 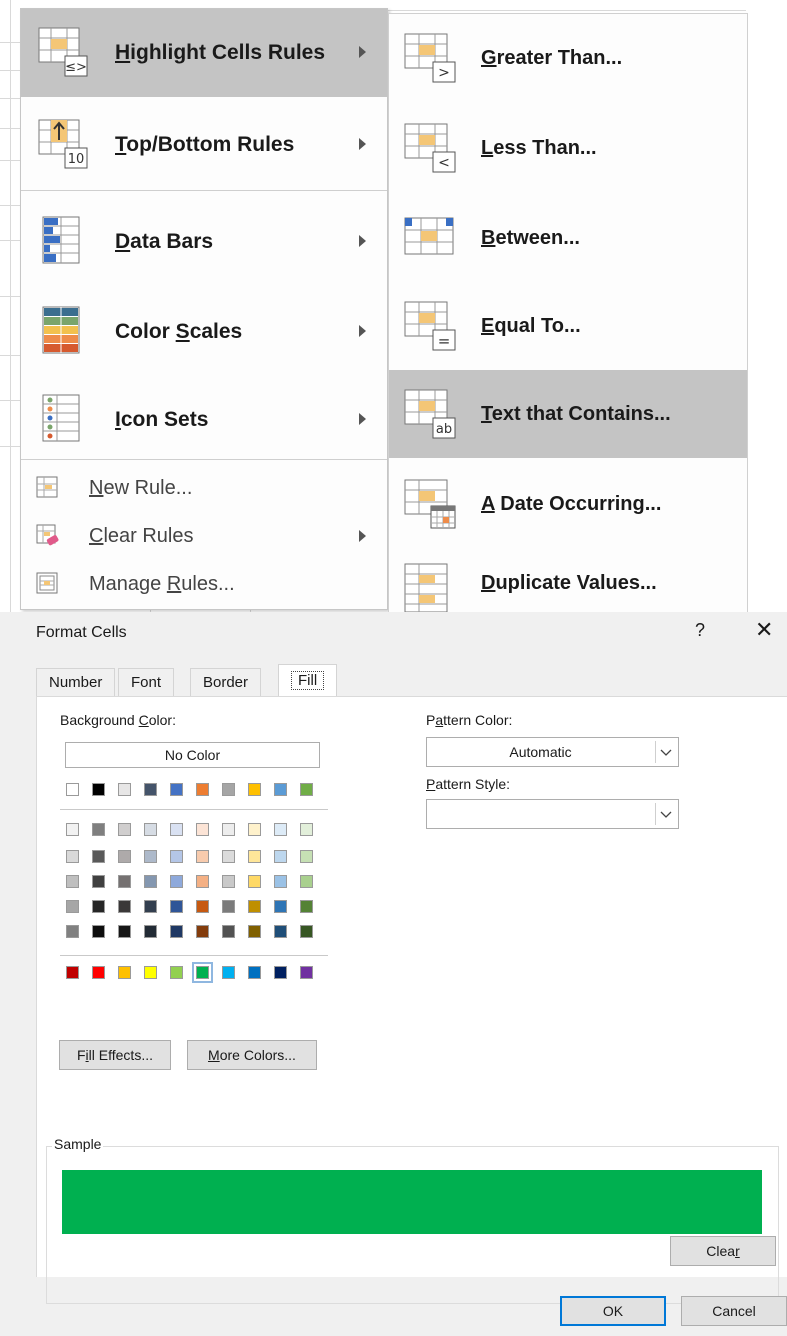 I want to click on color-swatch-selected, so click(x=202, y=972).